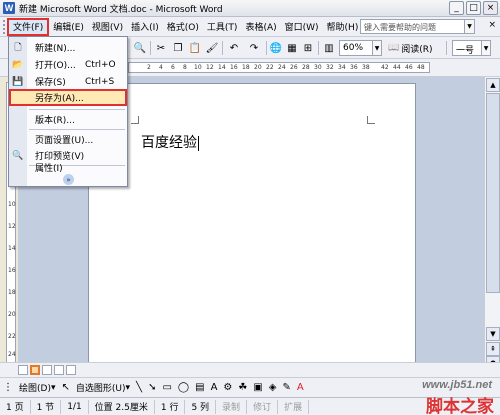  What do you see at coordinates (292, 48) in the screenshot?
I see `tables-borders-icon: ▦` at bounding box center [292, 48].